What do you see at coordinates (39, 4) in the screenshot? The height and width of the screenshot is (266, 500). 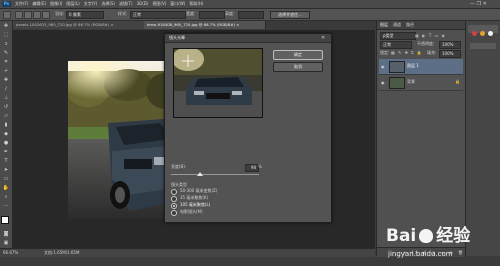 I see `menu-edit: 编辑(E)` at bounding box center [39, 4].